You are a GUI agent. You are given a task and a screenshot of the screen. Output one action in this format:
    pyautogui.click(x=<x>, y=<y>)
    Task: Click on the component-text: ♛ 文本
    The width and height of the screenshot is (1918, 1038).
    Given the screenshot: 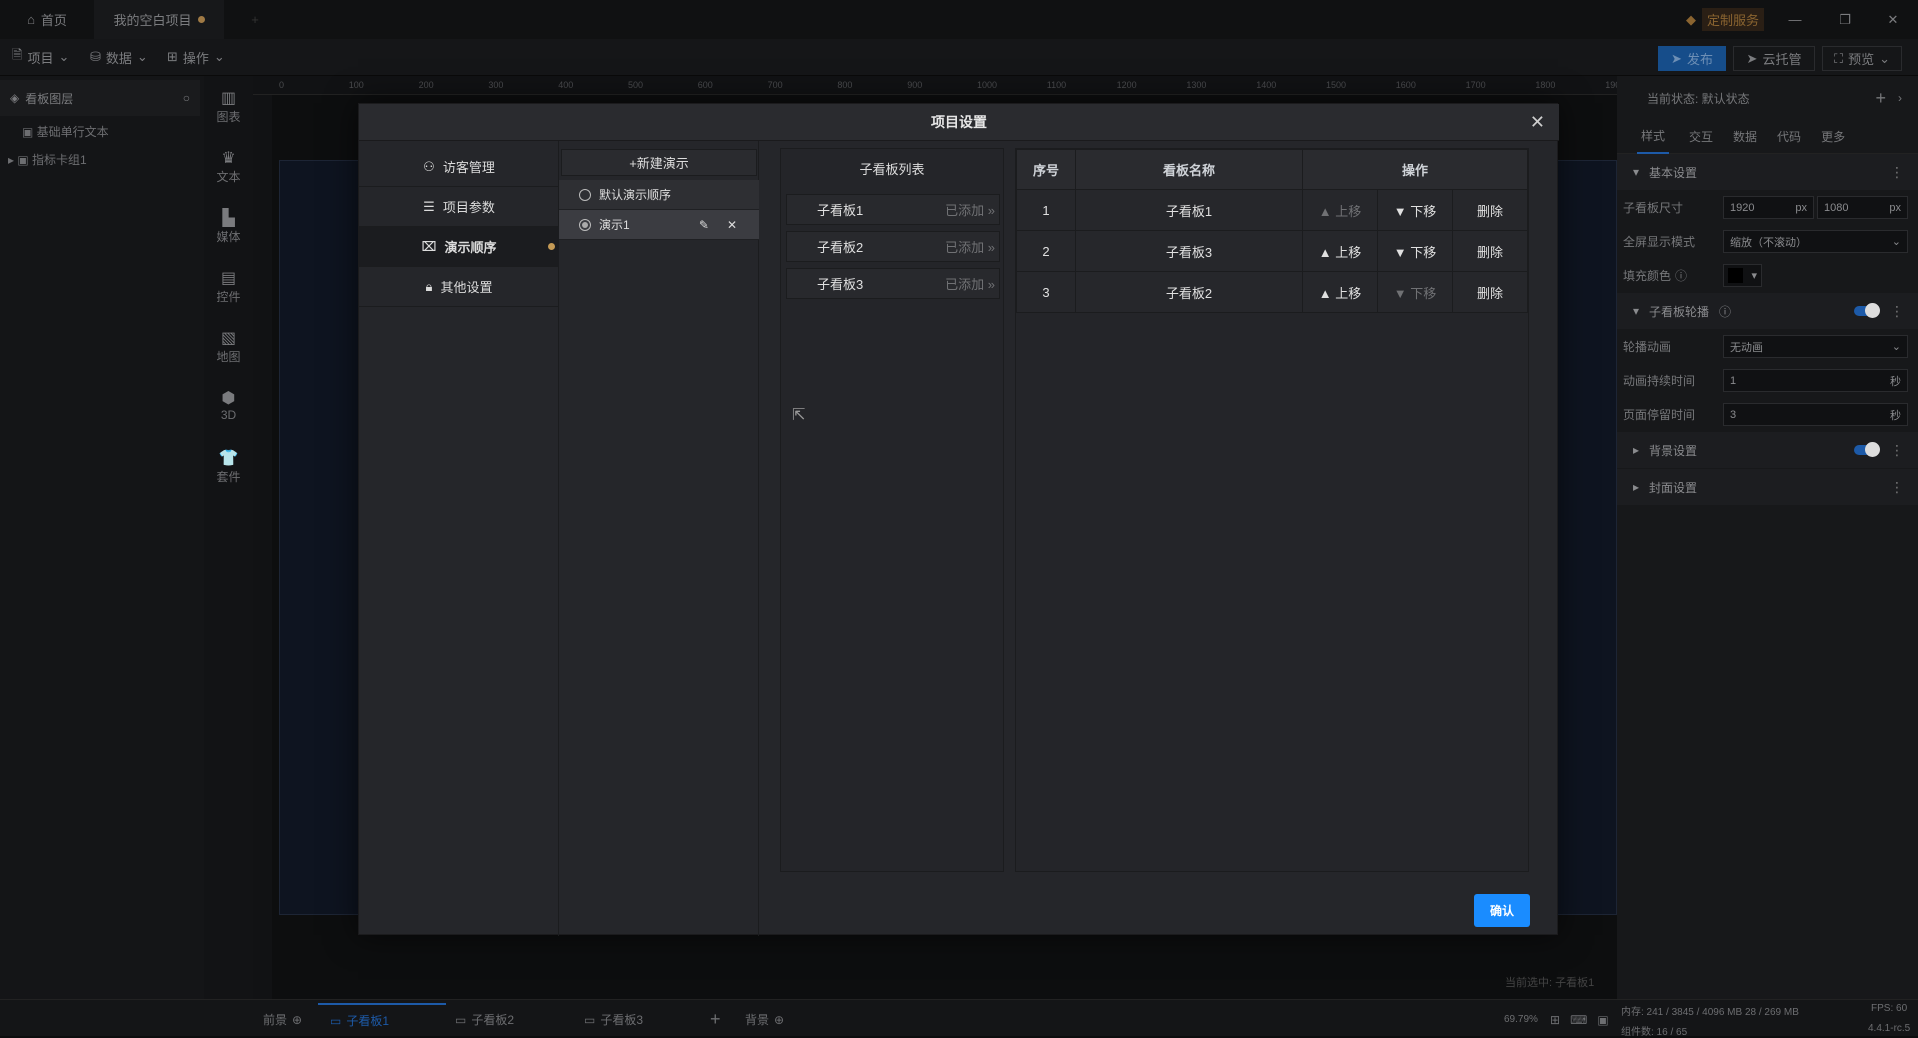 What is the action you would take?
    pyautogui.click(x=228, y=166)
    